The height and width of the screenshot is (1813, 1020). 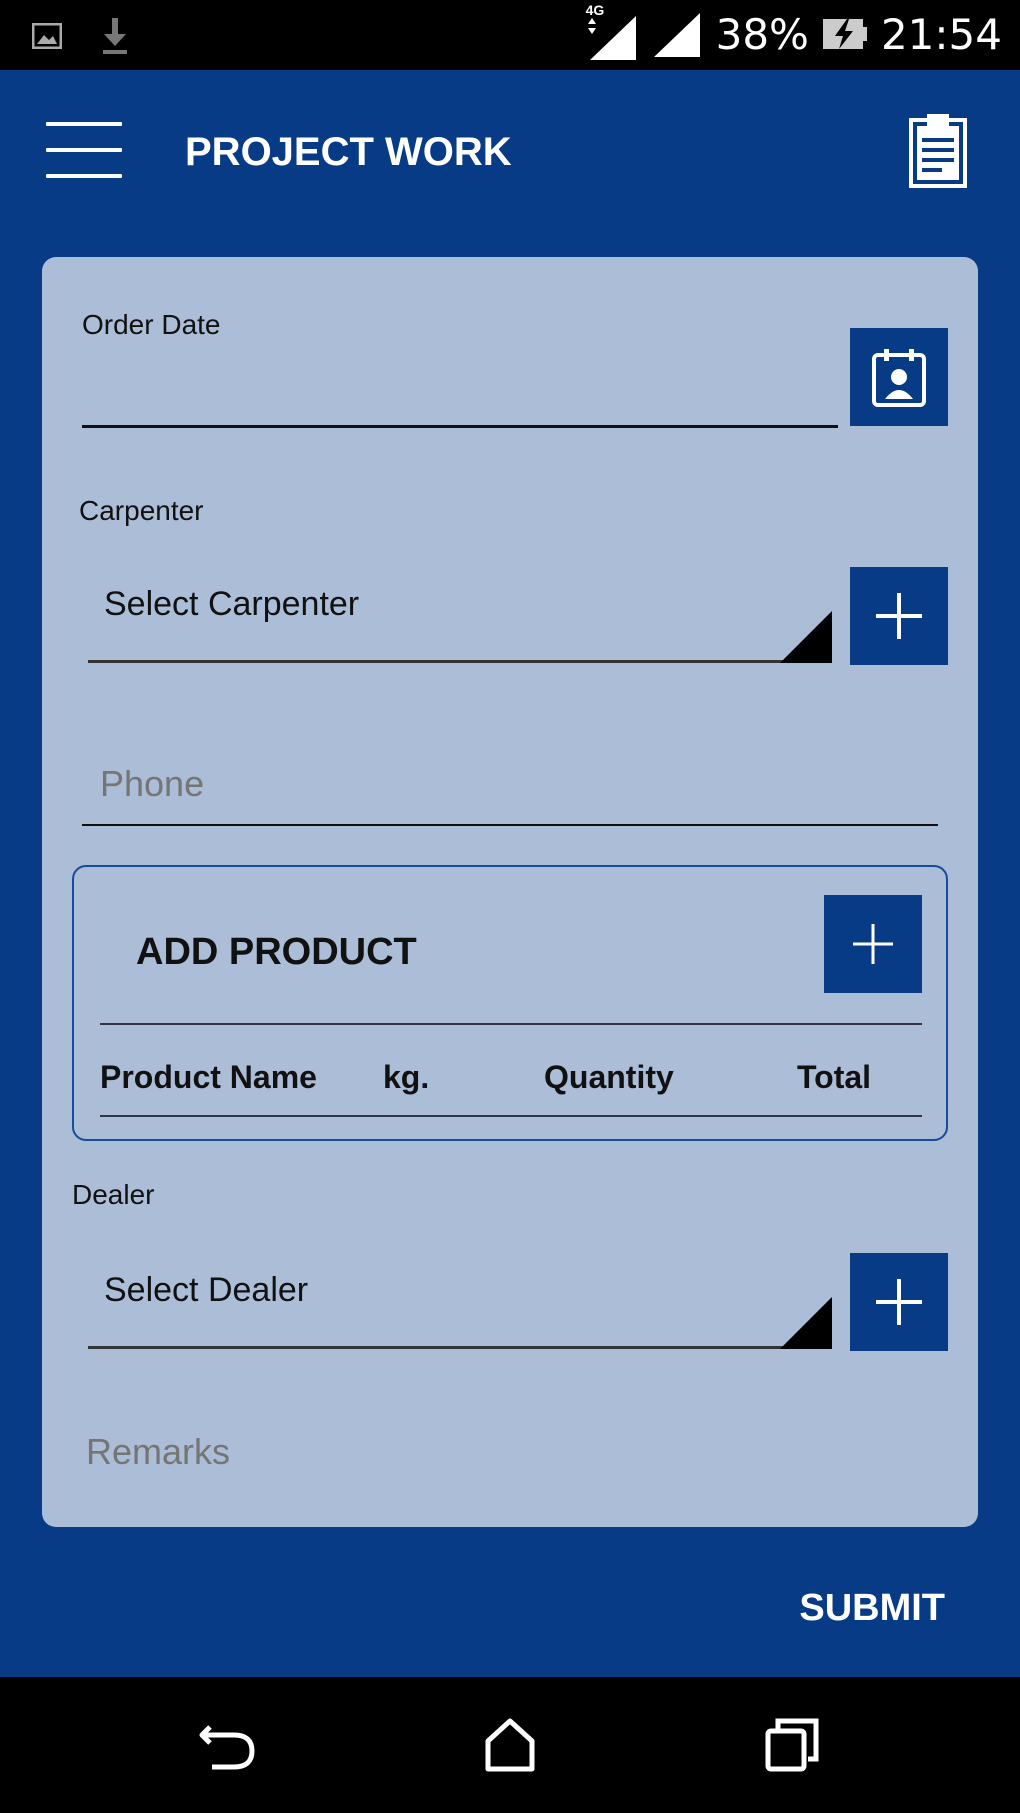 I want to click on battery-charging-icon, so click(x=844, y=34).